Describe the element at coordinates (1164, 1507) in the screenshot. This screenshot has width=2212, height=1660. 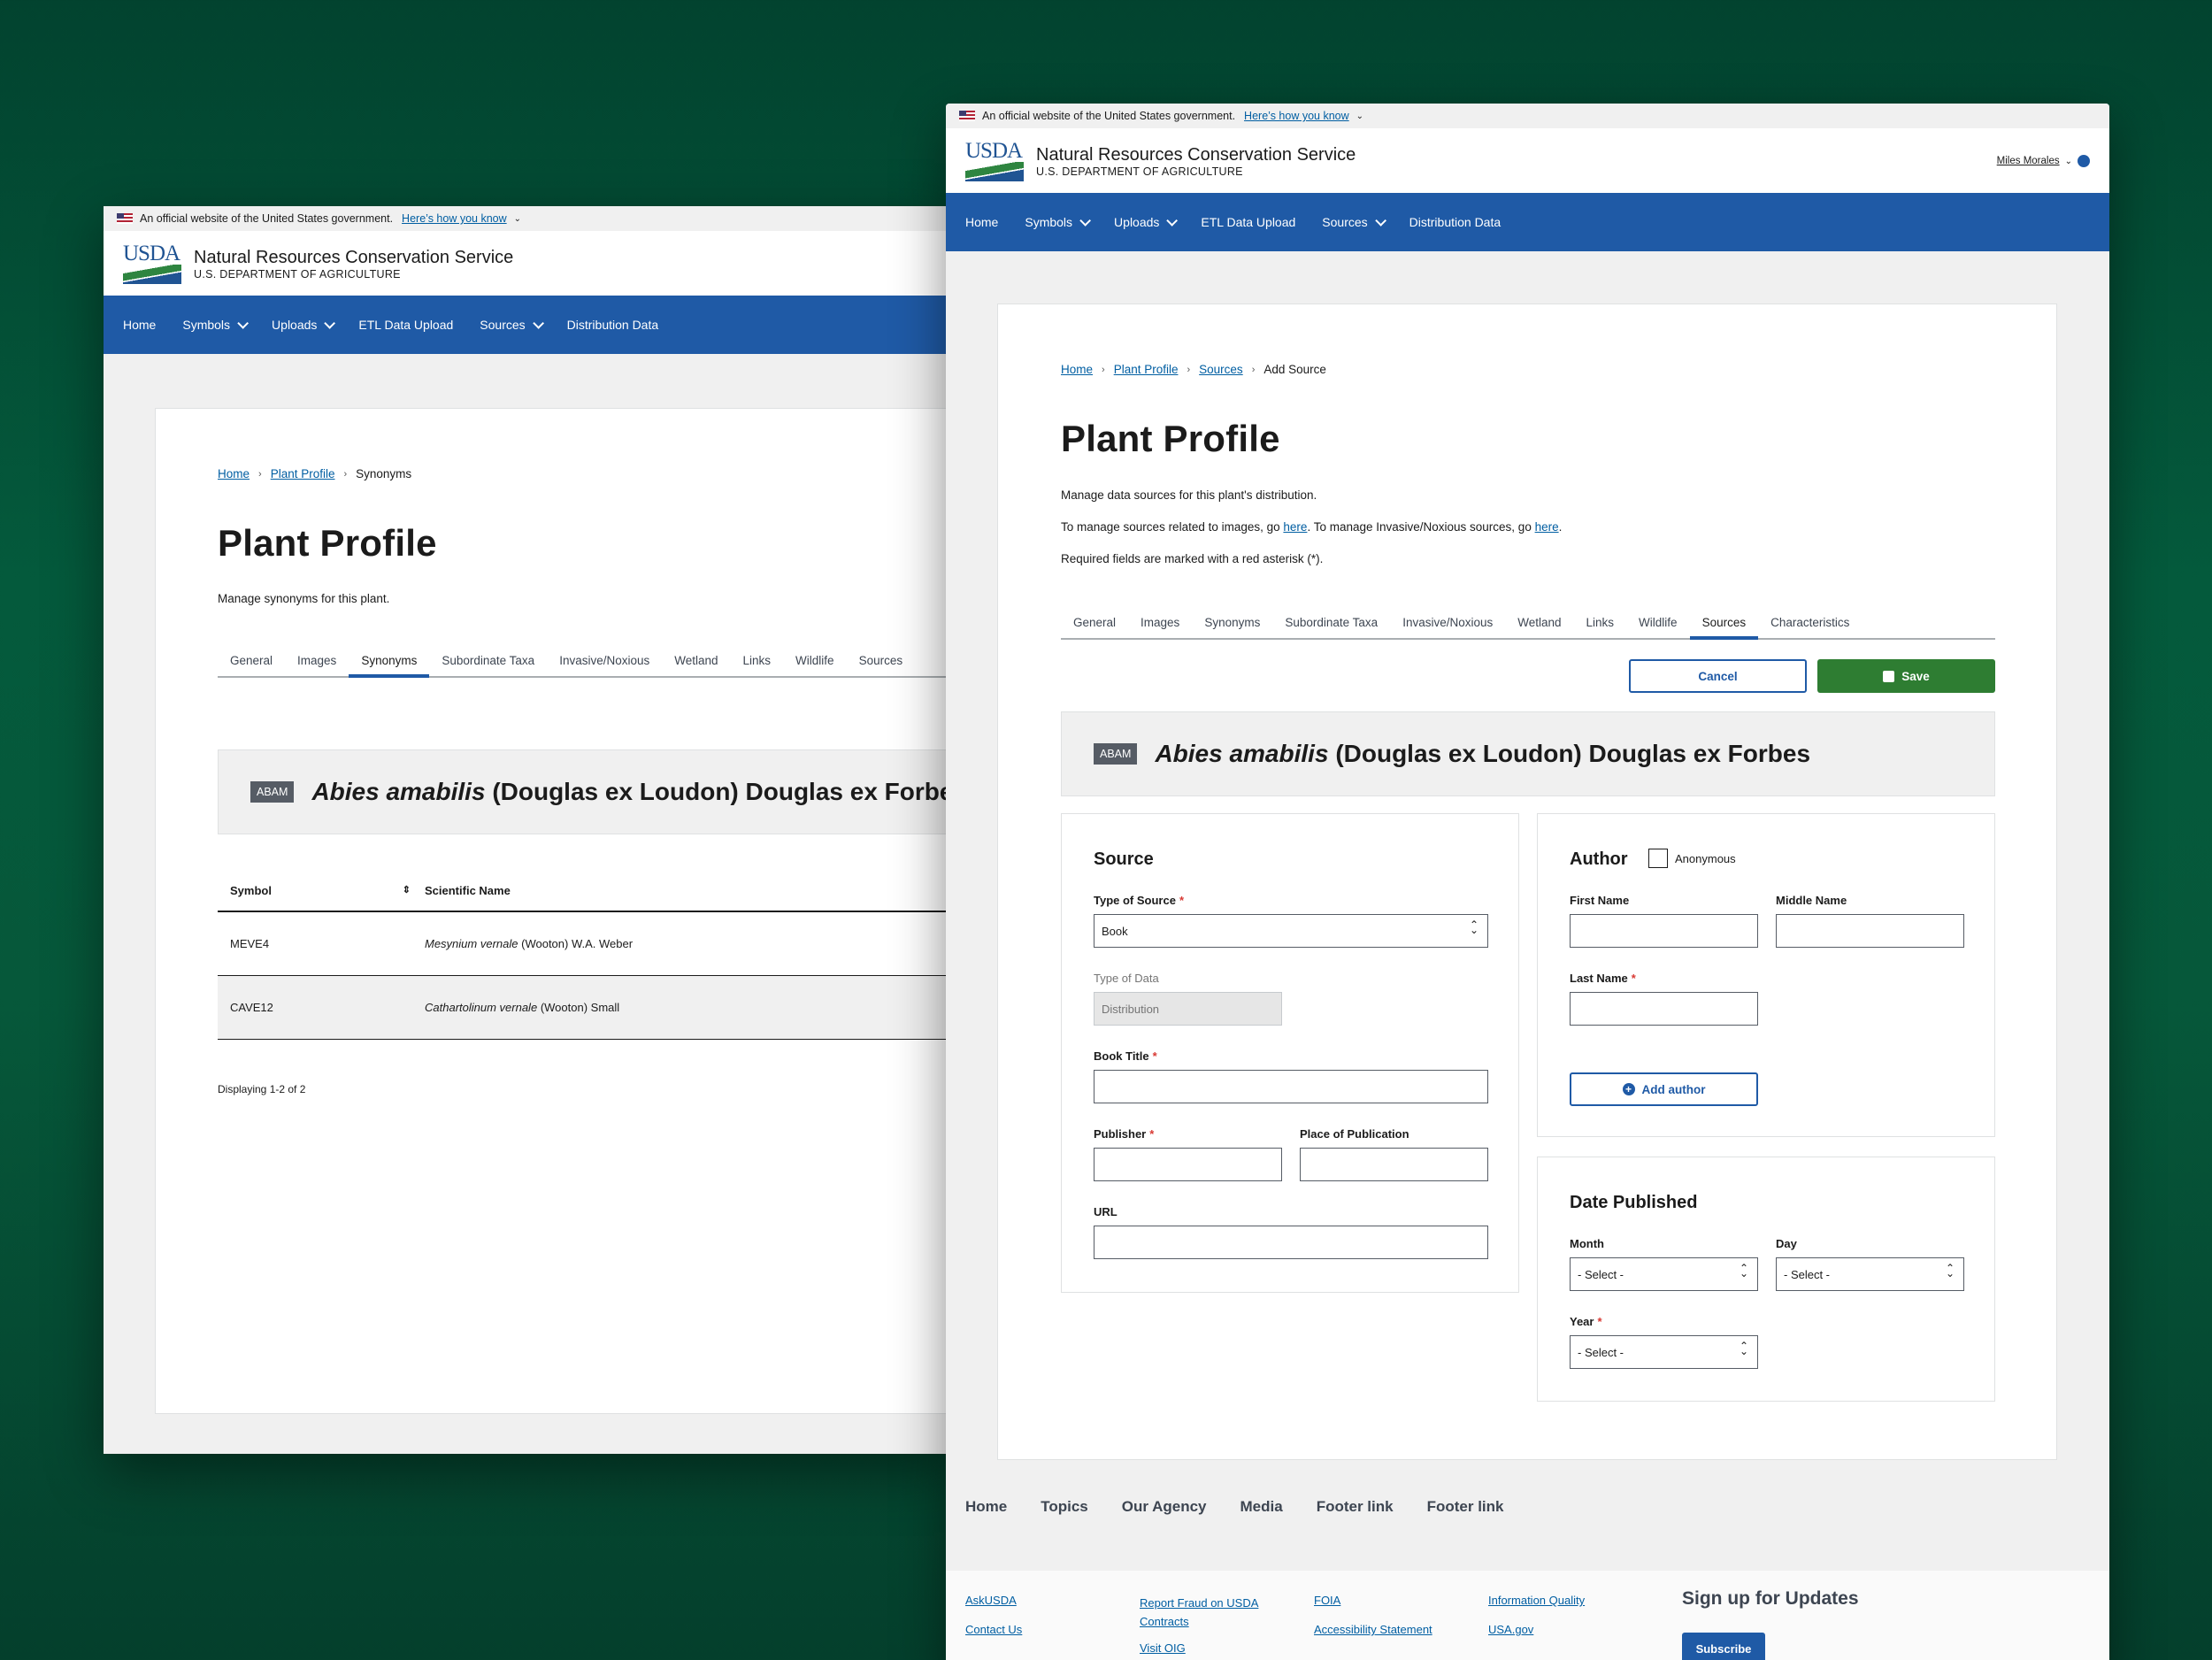
I see `footer-nav-our-agency: Our Agency` at that location.